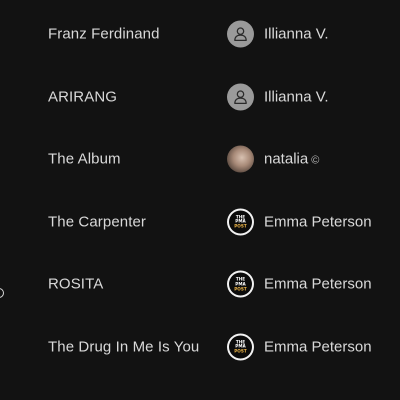 The image size is (400, 400). Describe the element at coordinates (123, 346) in the screenshot. I see `item-title: The Drug In Me Is You` at that location.